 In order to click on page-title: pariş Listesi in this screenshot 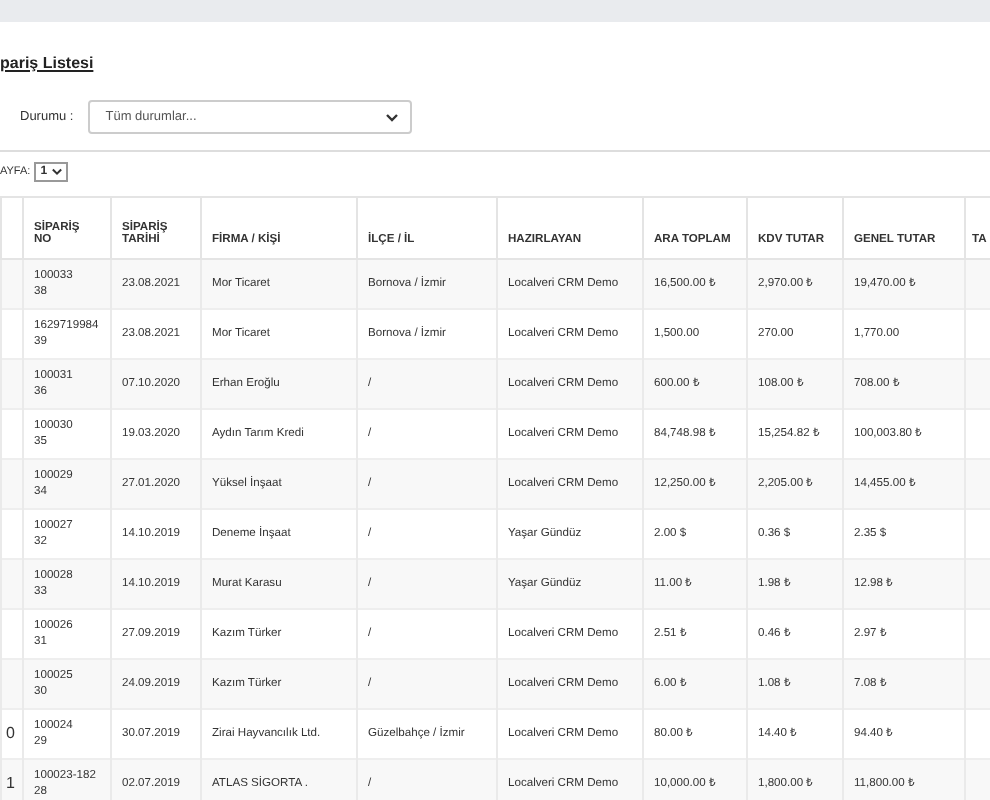, I will do `click(47, 63)`.